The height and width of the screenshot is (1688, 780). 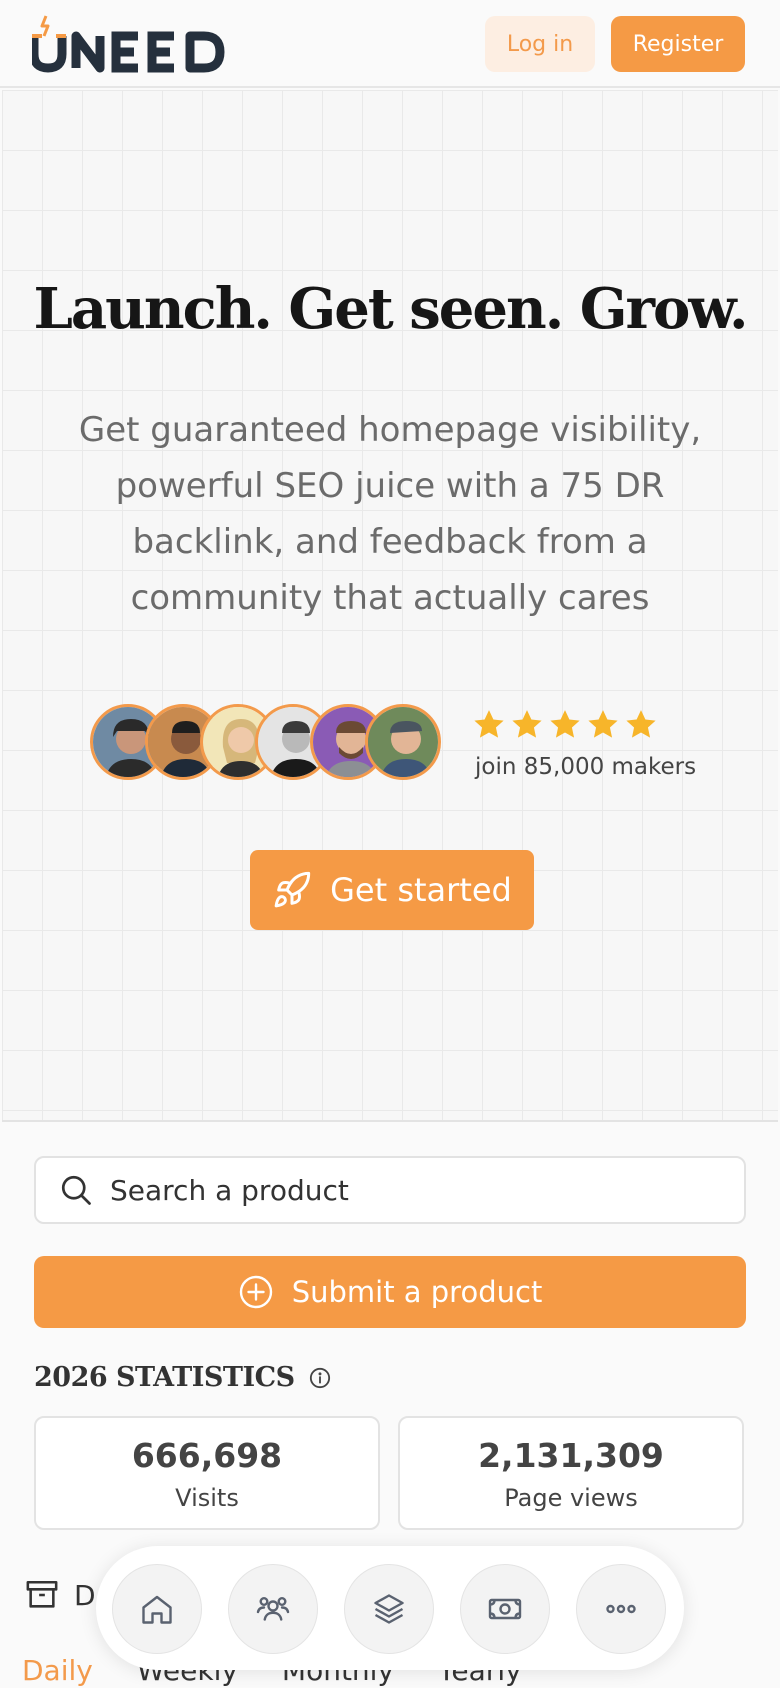 I want to click on archive-icon, so click(x=42, y=1594).